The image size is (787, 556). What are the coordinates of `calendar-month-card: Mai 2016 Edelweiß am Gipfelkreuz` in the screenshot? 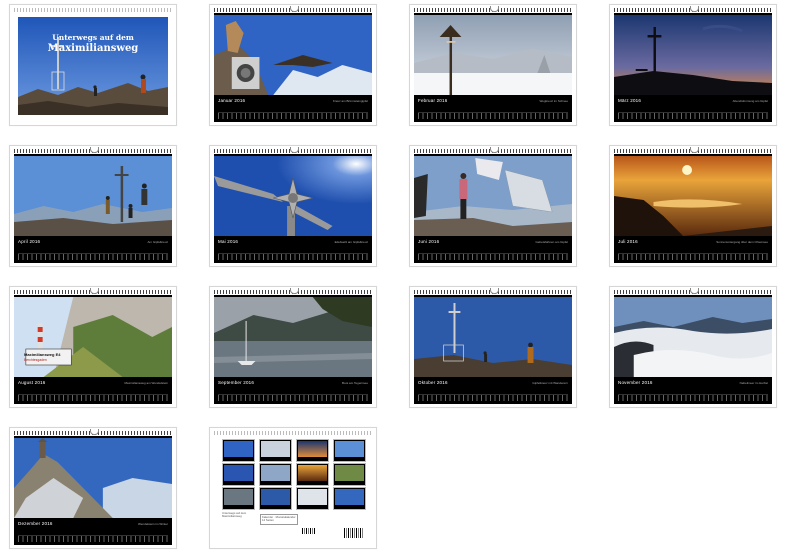 It's located at (293, 206).